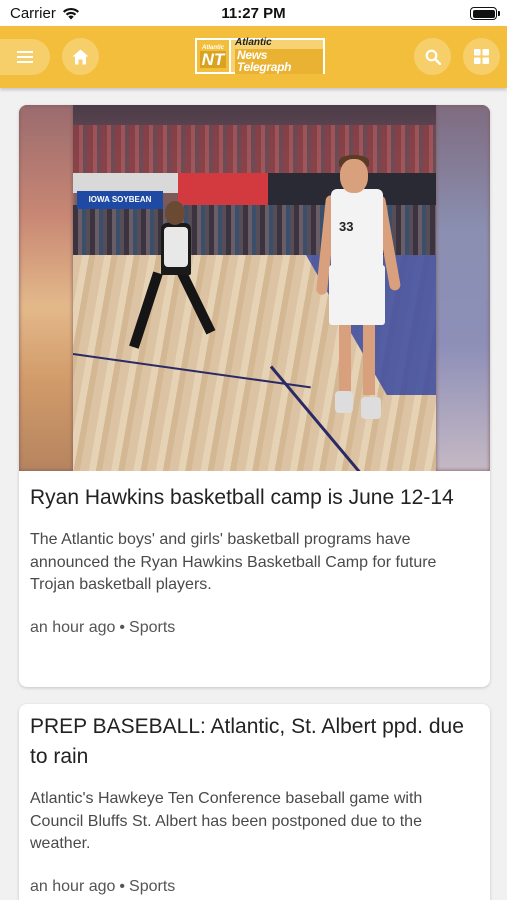 This screenshot has height=900, width=507. Describe the element at coordinates (279, 61) in the screenshot. I see `logo-line-2: News Telegraph` at that location.